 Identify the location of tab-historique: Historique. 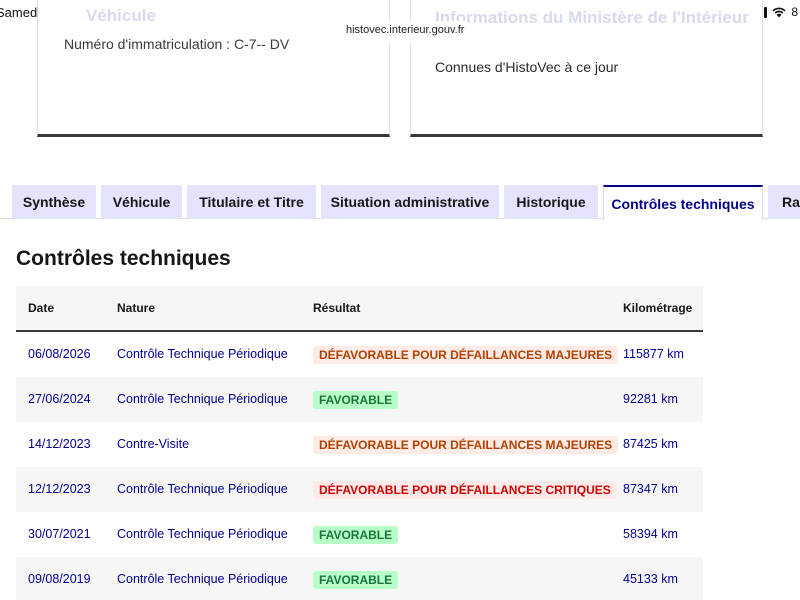
(551, 202).